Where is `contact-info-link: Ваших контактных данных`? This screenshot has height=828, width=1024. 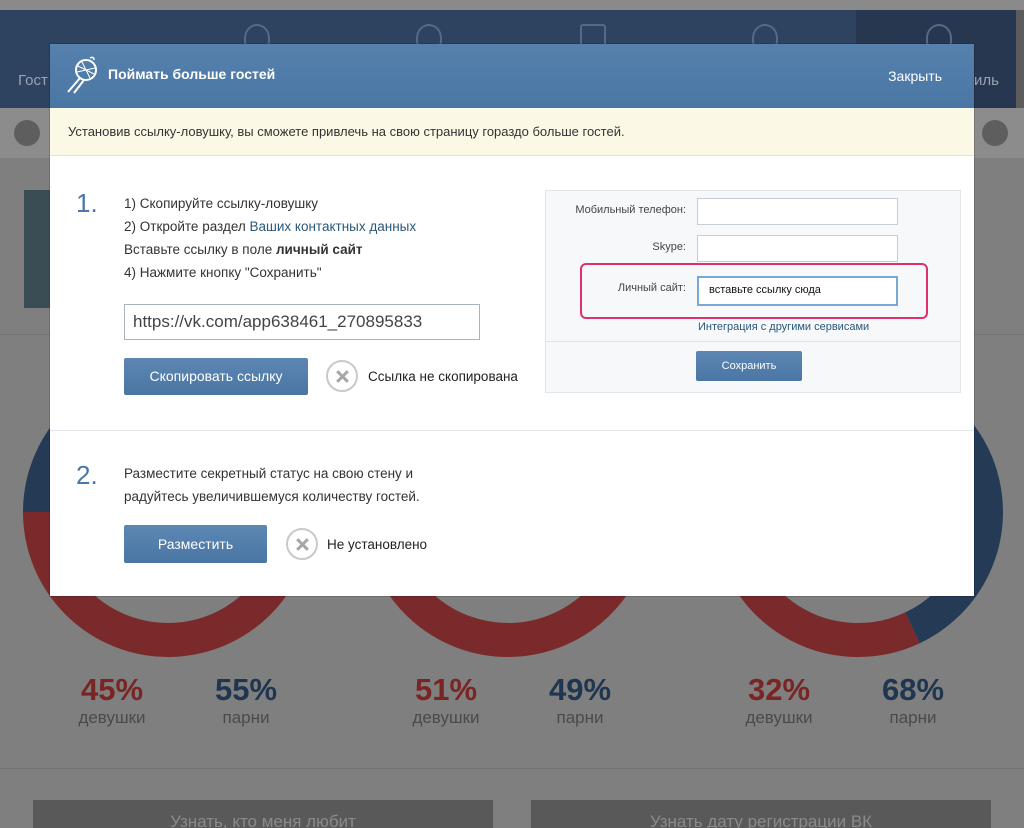
contact-info-link: Ваших контактных данных is located at coordinates (333, 226).